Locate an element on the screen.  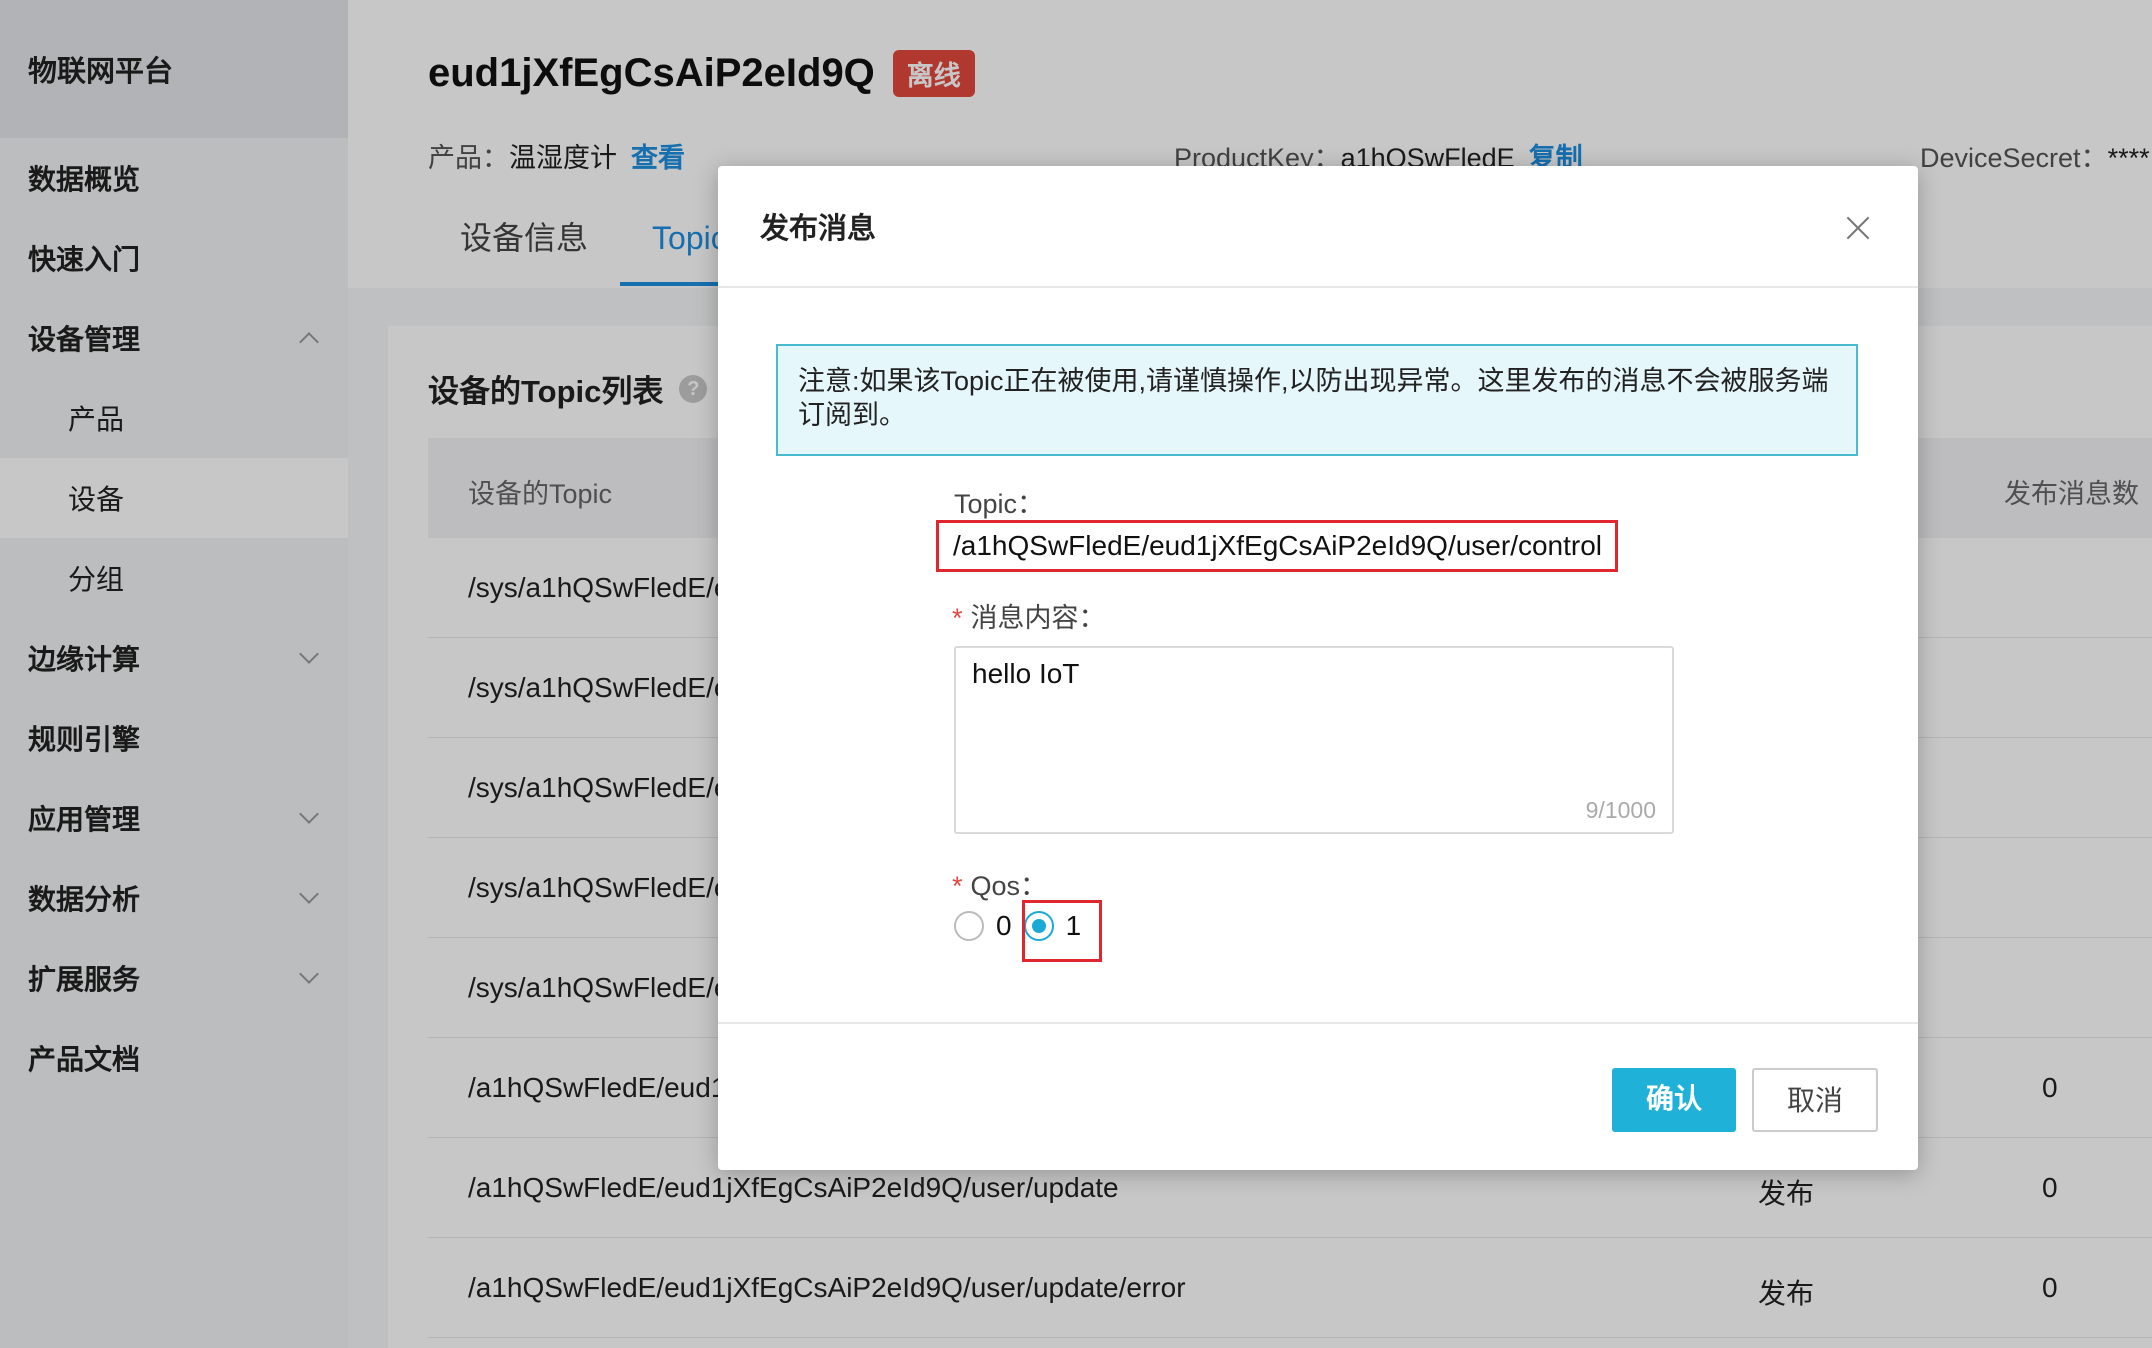
qos-label-text: Qos： is located at coordinates (1009, 886).